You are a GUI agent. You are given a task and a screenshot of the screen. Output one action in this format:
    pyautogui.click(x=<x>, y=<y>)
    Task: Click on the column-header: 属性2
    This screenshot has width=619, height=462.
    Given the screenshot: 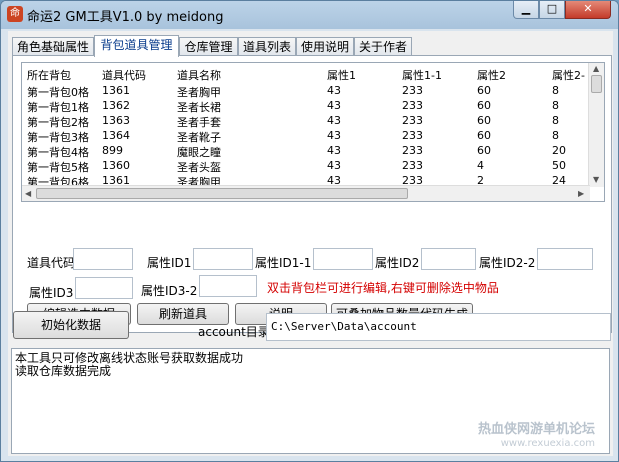 What is the action you would take?
    pyautogui.click(x=491, y=75)
    